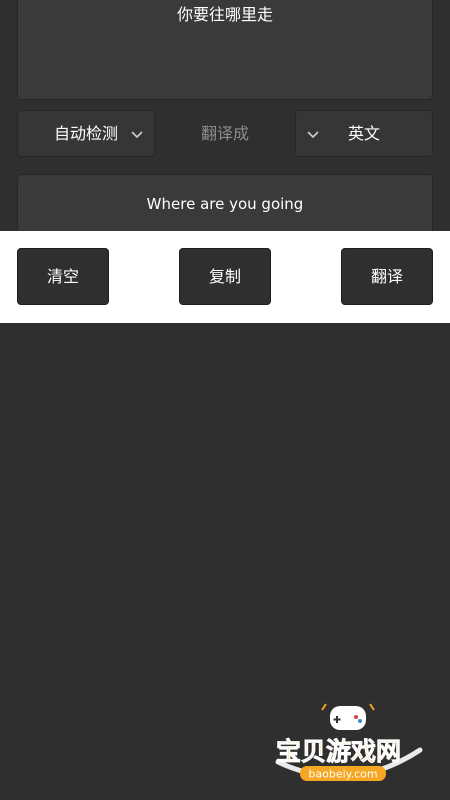 This screenshot has height=800, width=450. I want to click on target-language-label: 英文, so click(364, 133).